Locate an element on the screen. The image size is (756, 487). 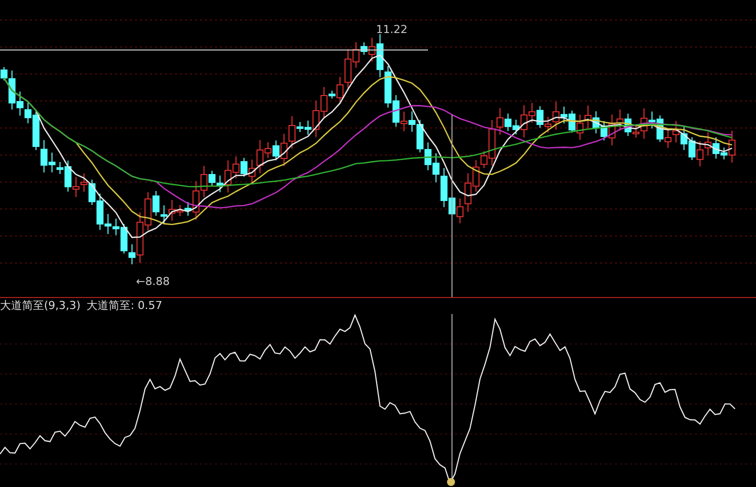
indicator-reading: 大道简至: 0.57 is located at coordinates (124, 306).